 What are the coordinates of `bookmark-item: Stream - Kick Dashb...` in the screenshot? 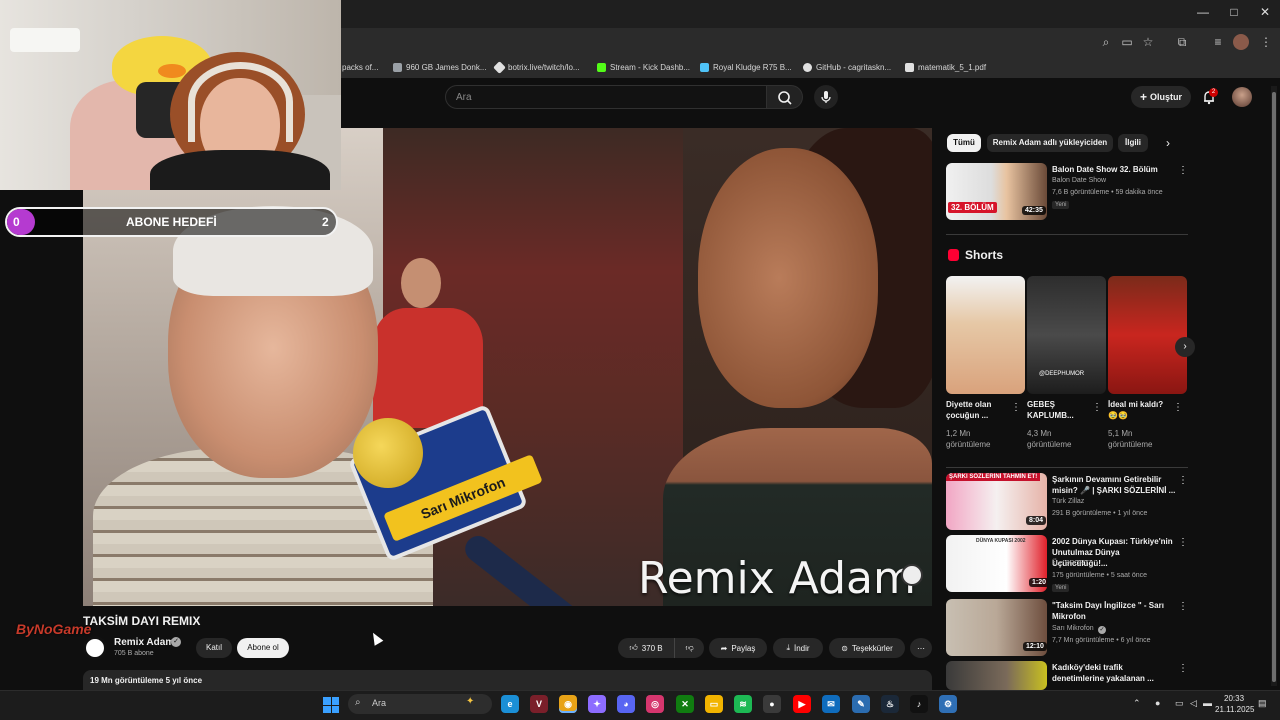 It's located at (643, 67).